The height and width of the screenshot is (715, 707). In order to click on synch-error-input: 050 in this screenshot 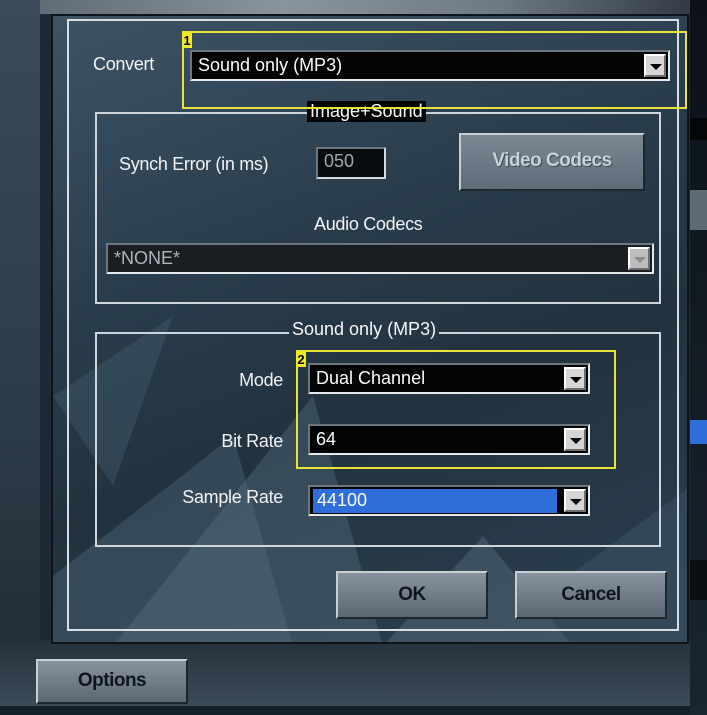, I will do `click(351, 163)`.